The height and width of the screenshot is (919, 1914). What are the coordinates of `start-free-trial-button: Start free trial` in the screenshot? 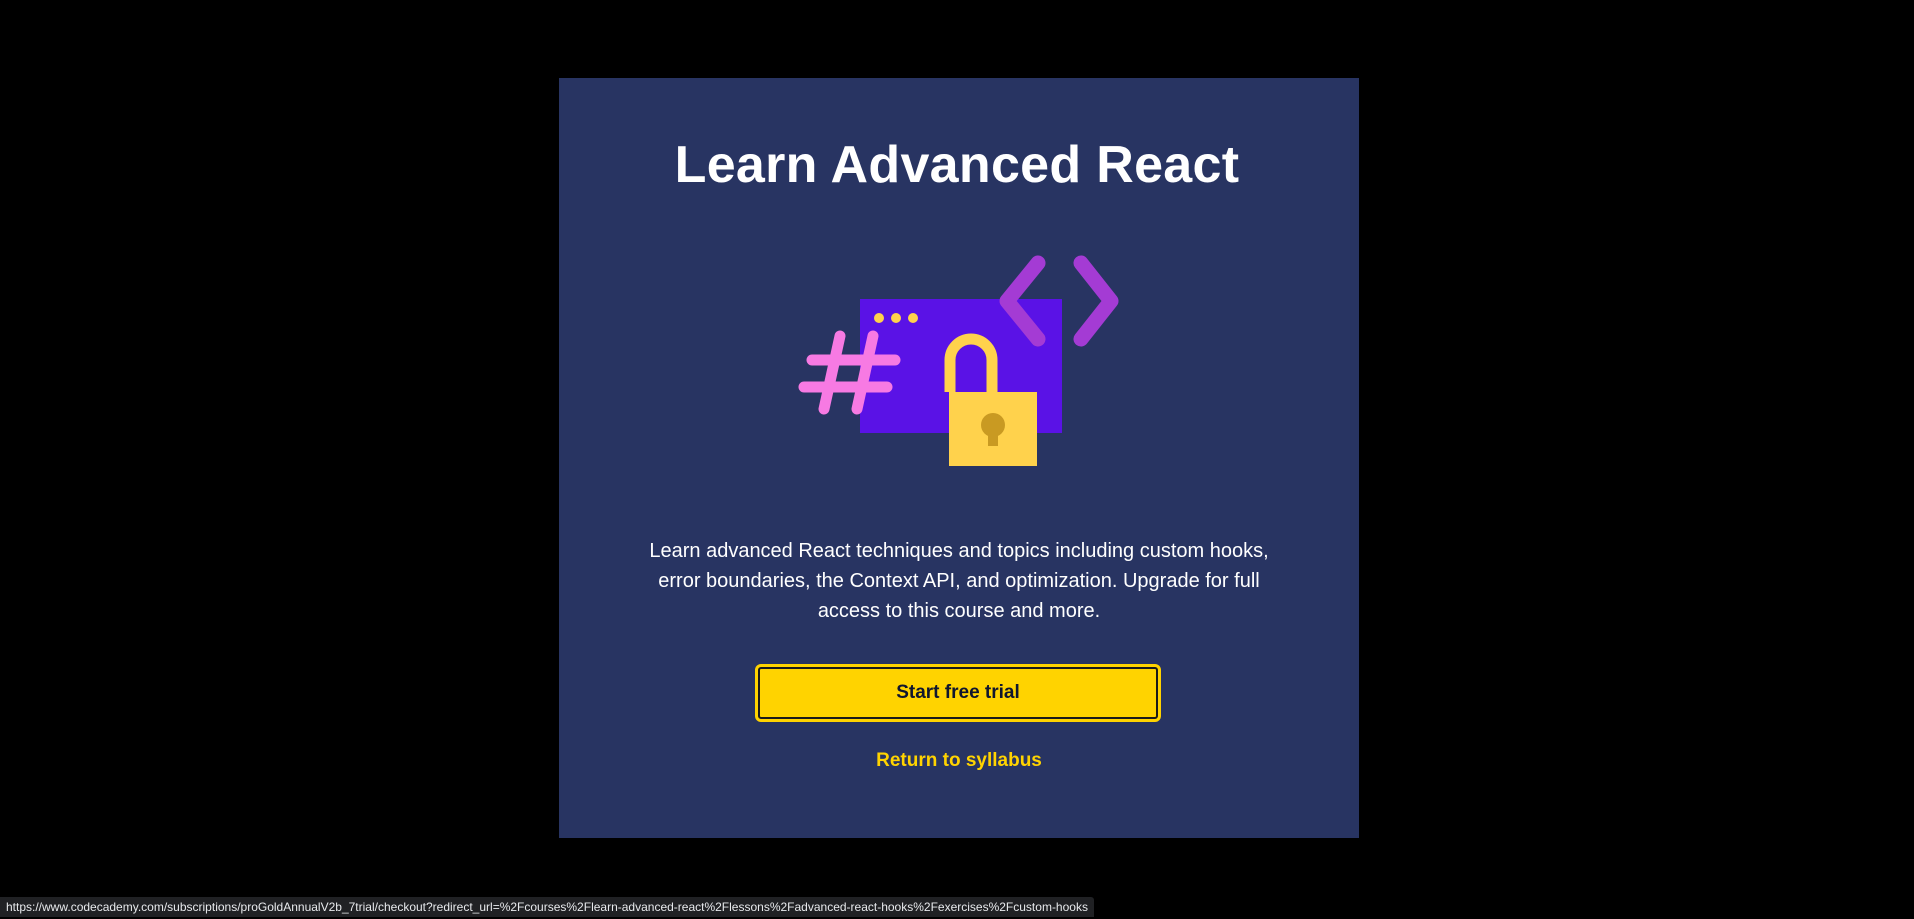 It's located at (958, 693).